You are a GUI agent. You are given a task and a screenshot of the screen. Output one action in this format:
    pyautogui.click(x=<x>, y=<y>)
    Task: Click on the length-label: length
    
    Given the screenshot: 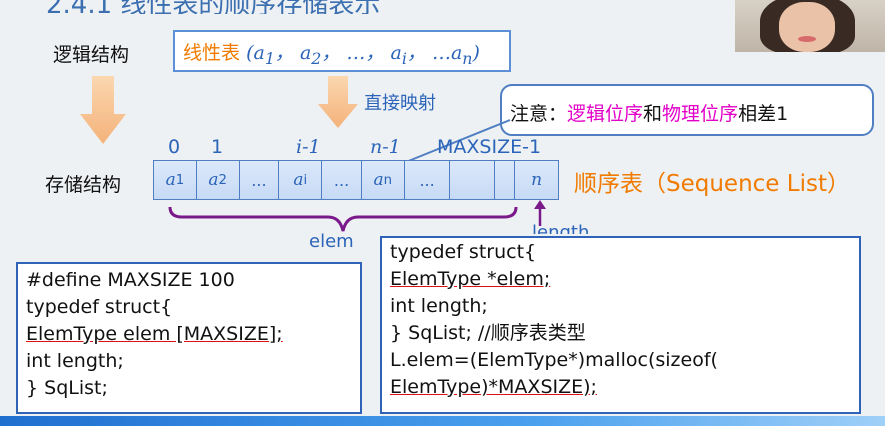 What is the action you would take?
    pyautogui.click(x=561, y=228)
    